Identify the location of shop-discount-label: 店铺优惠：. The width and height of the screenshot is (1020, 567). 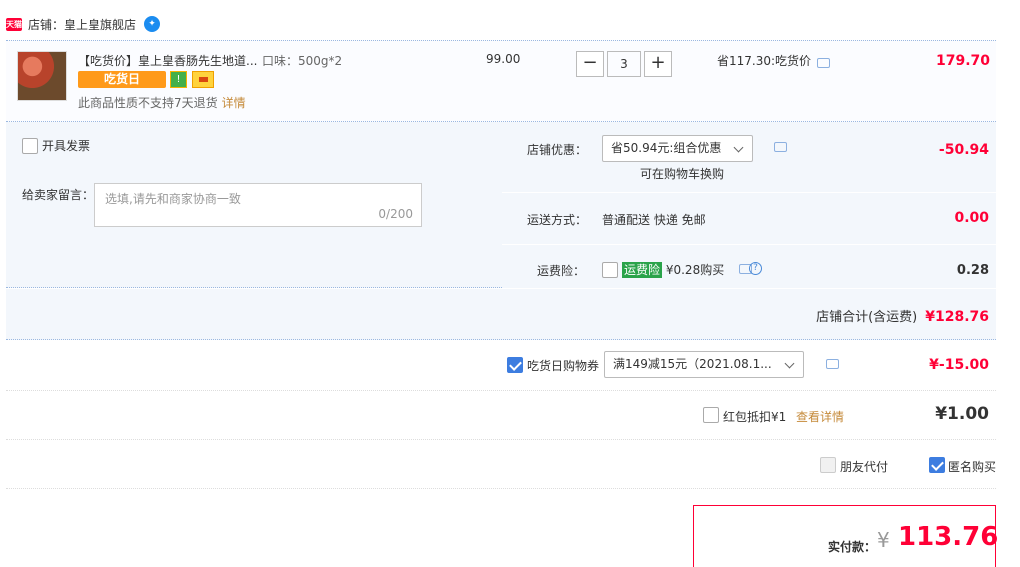
(557, 150).